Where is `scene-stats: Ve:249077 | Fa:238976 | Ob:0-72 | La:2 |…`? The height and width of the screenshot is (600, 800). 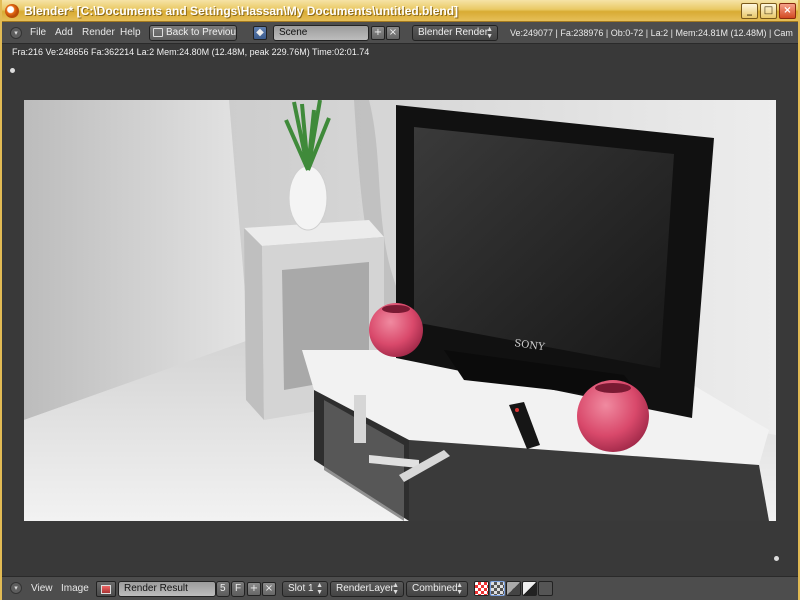
scene-stats: Ve:249077 | Fa:238976 | Ob:0-72 | La:2 |… is located at coordinates (651, 33).